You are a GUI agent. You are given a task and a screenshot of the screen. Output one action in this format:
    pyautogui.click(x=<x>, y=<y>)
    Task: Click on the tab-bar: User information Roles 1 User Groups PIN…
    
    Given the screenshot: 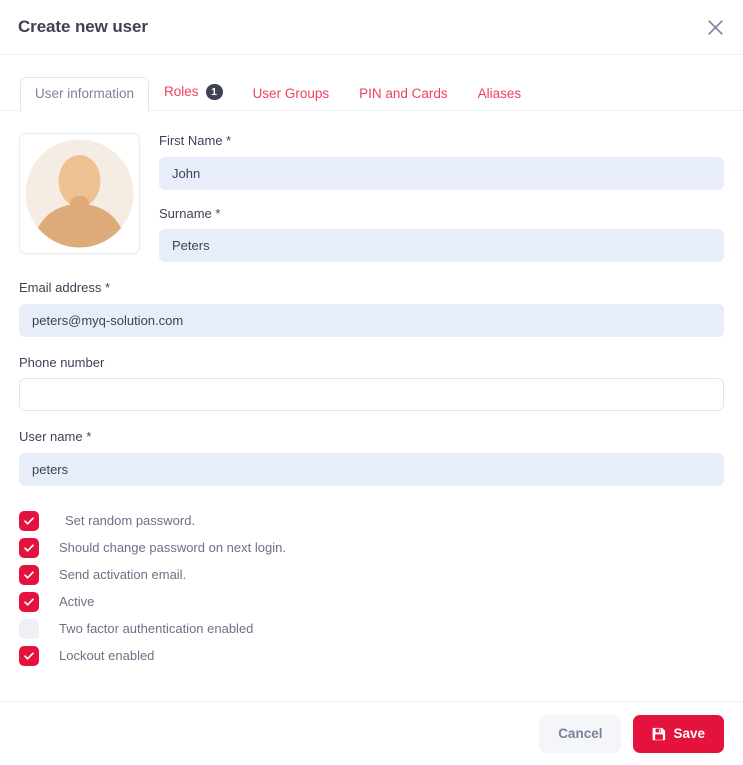 What is the action you would take?
    pyautogui.click(x=371, y=92)
    